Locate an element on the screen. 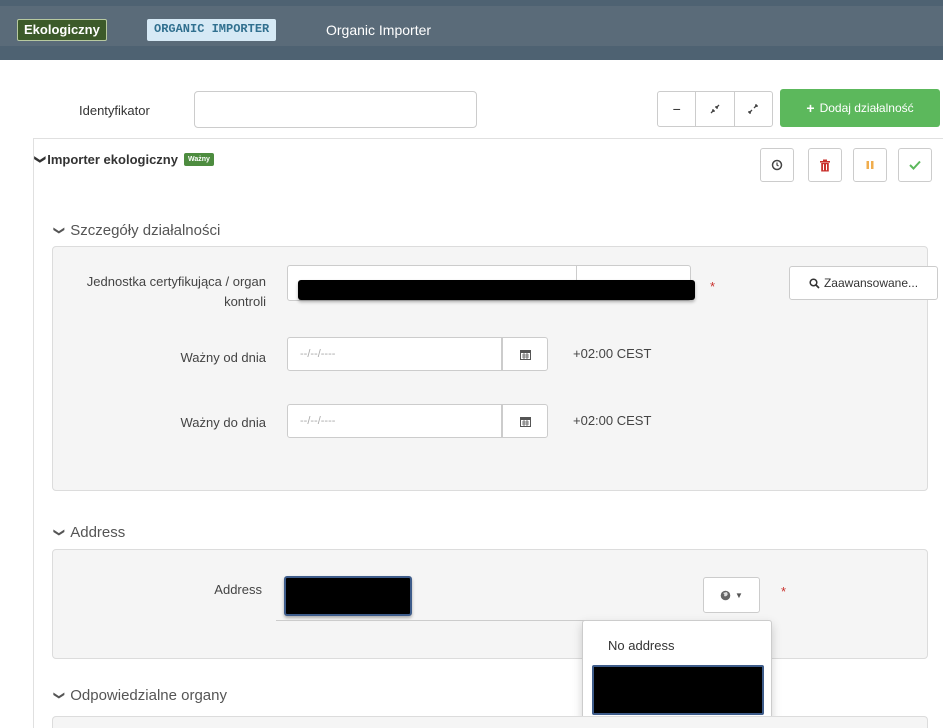 Image resolution: width=943 pixels, height=728 pixels. details-section-header: ❯ Szczegóły działalności is located at coordinates (137, 230).